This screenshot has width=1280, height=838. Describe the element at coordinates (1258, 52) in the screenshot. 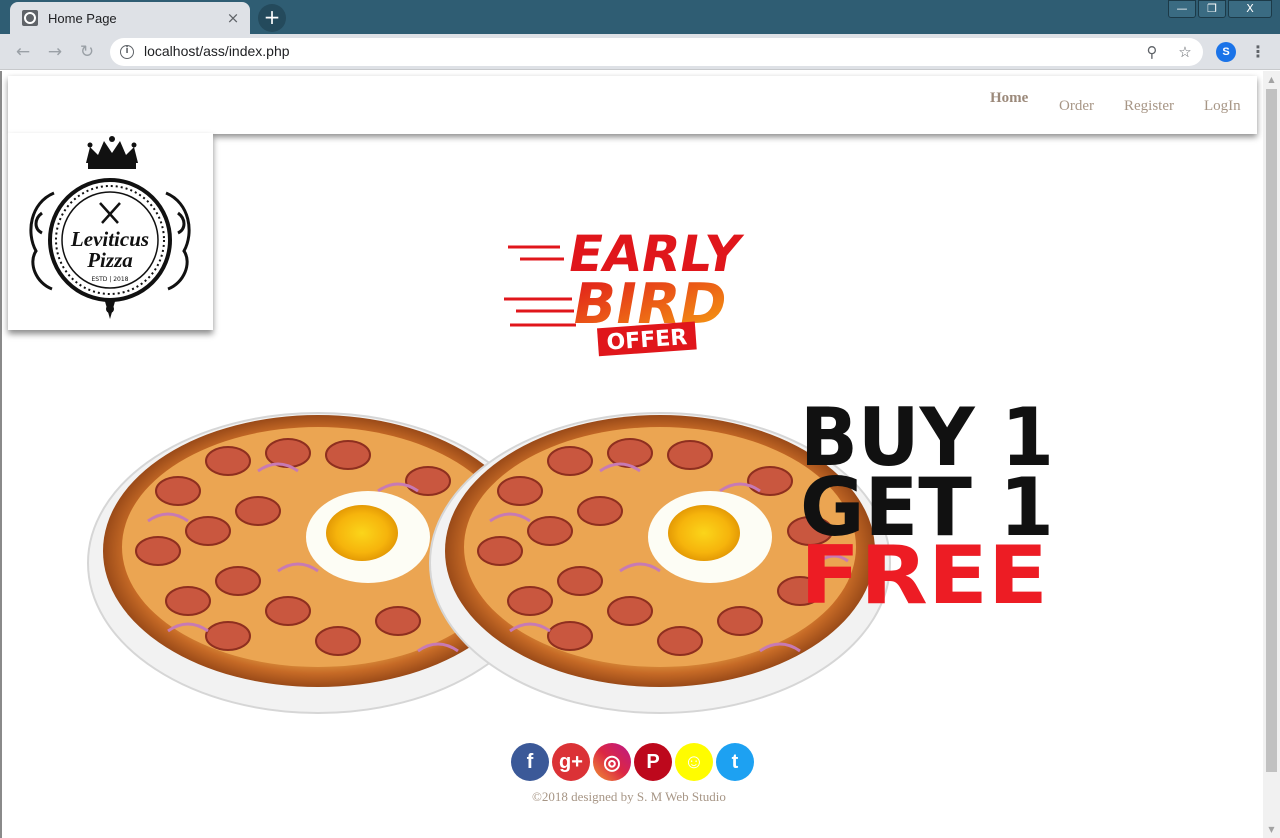

I see `browser-menu-icon: ⋮` at that location.